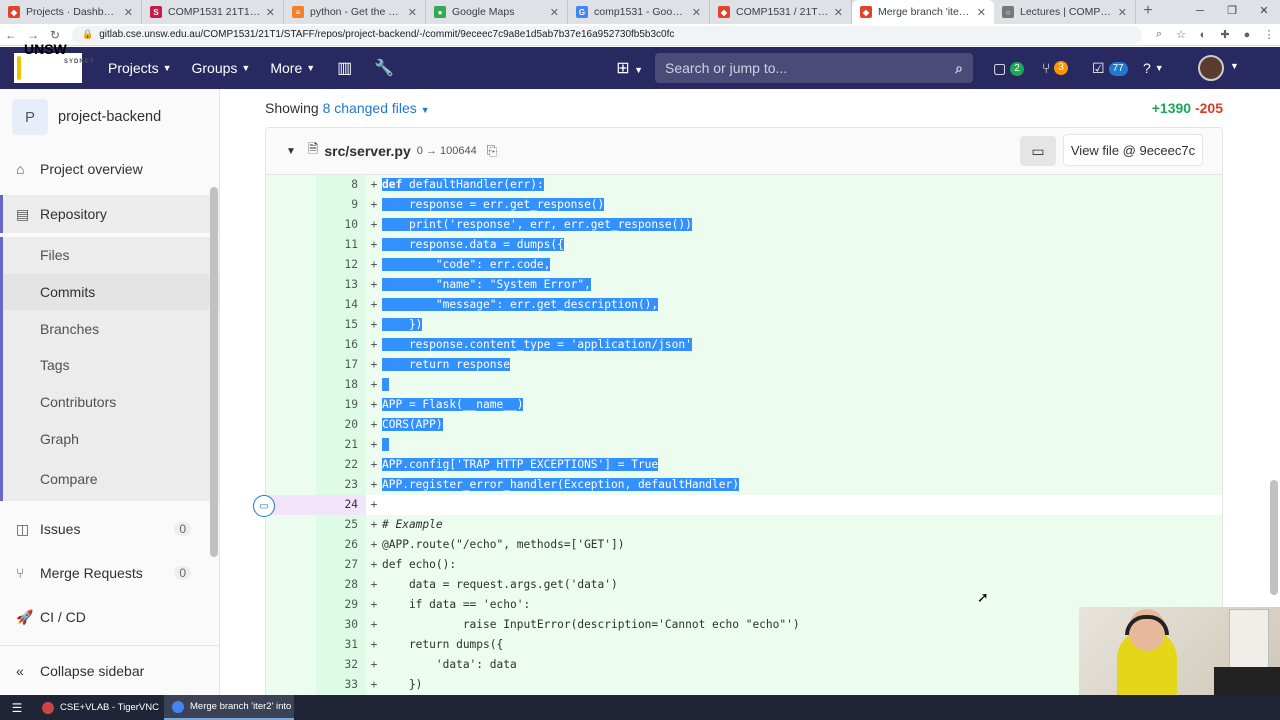 The width and height of the screenshot is (1280, 720). Describe the element at coordinates (109, 169) in the screenshot. I see `sidebar-item-overview: ⌂ Project overview` at that location.